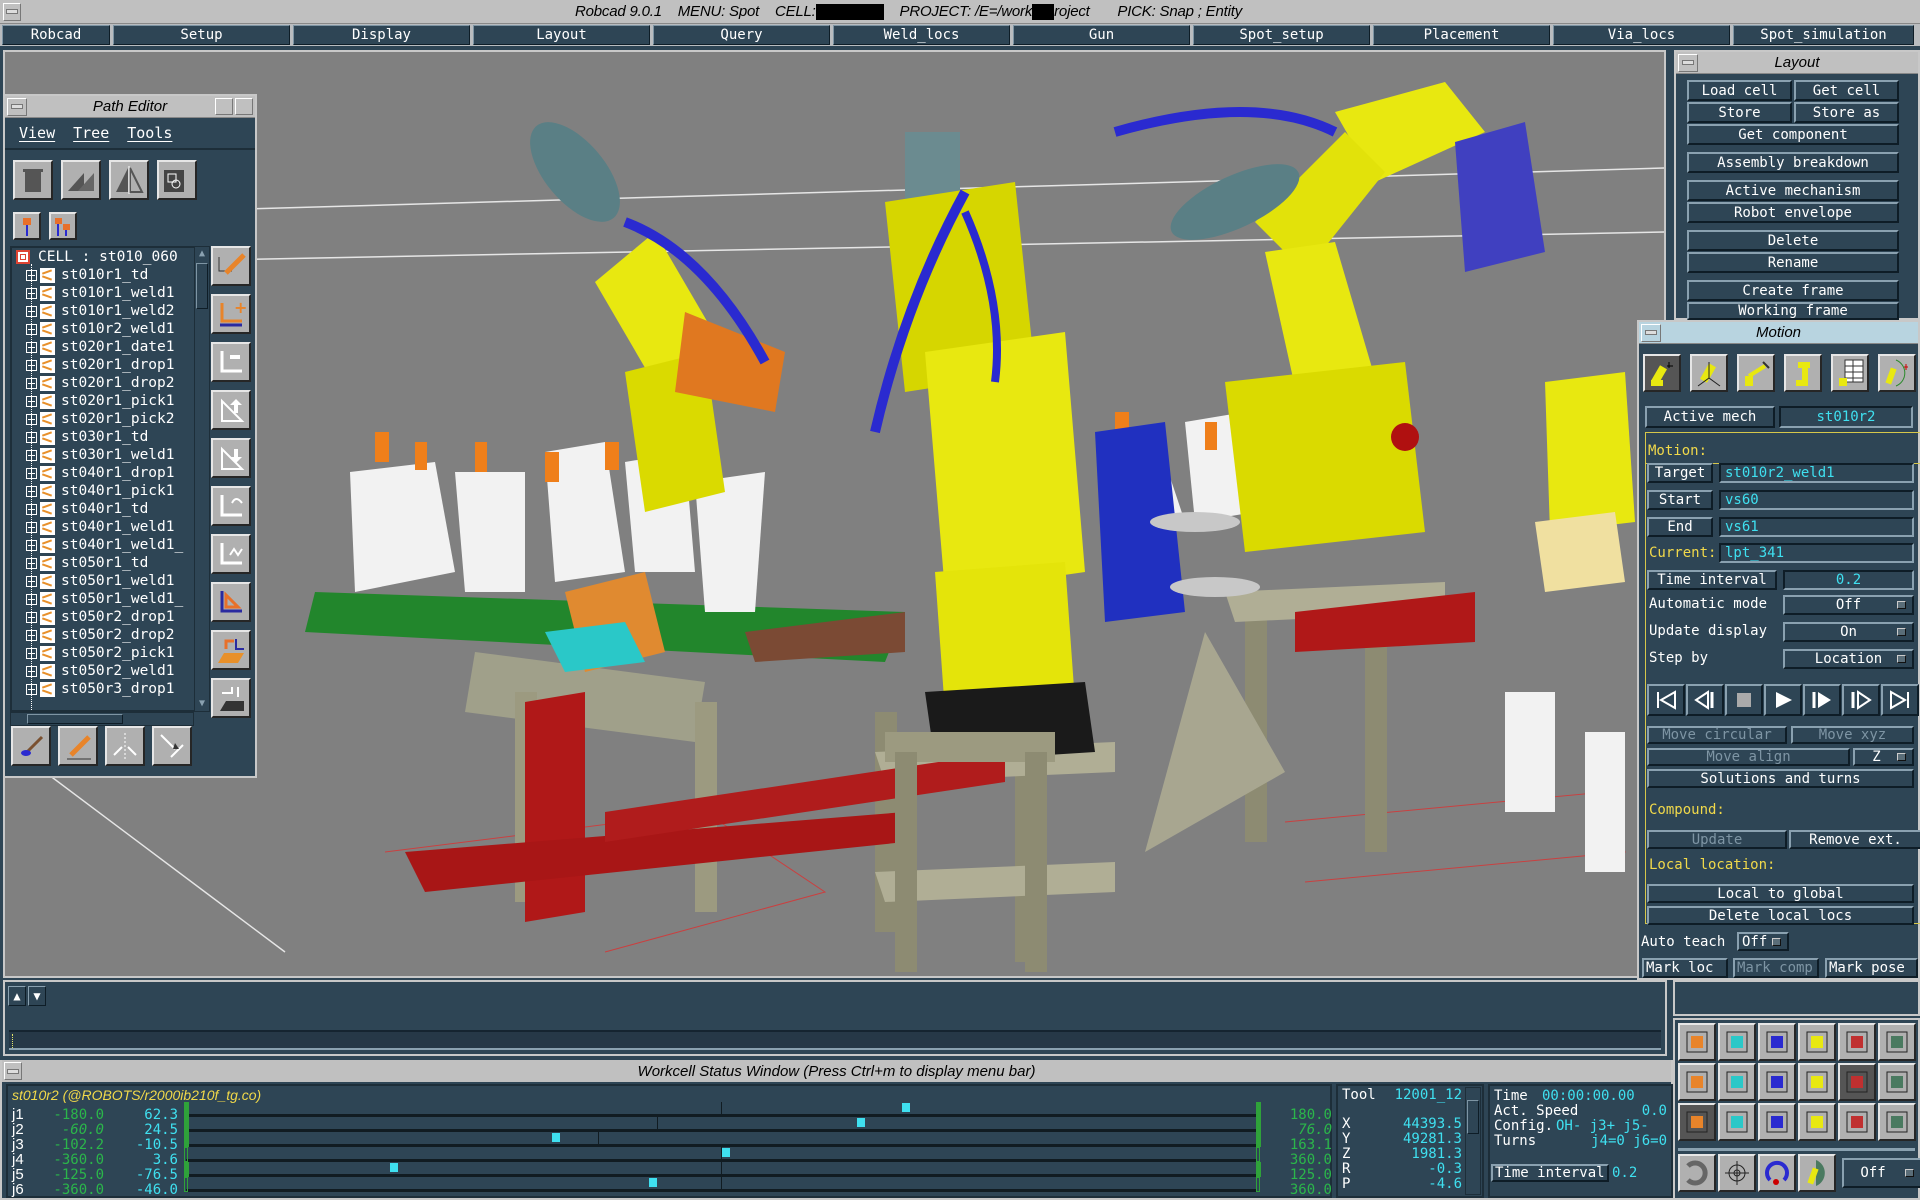 This screenshot has height=1200, width=1920. I want to click on tree-item-operation: st030r1_weld1, so click(103, 455).